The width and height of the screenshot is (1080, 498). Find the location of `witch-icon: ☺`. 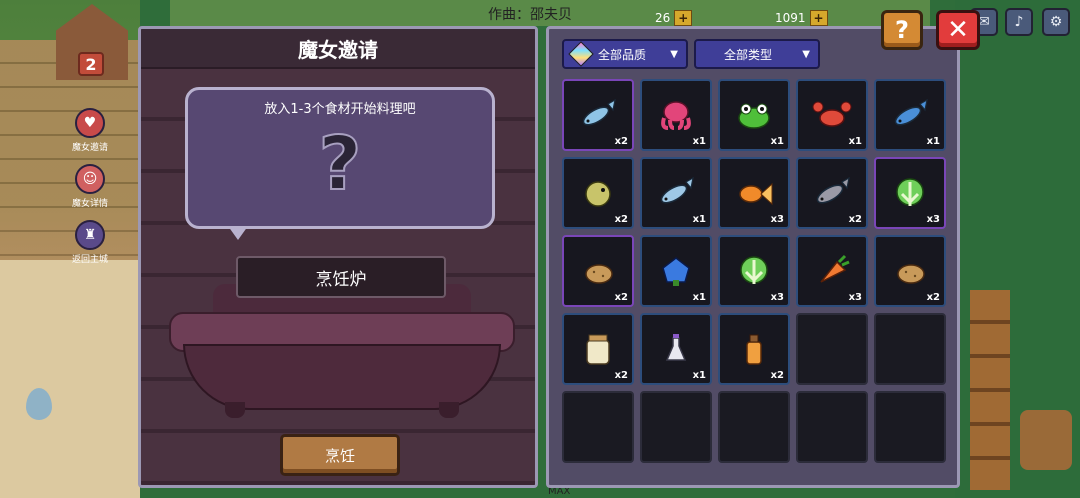

witch-icon: ☺ is located at coordinates (90, 179).